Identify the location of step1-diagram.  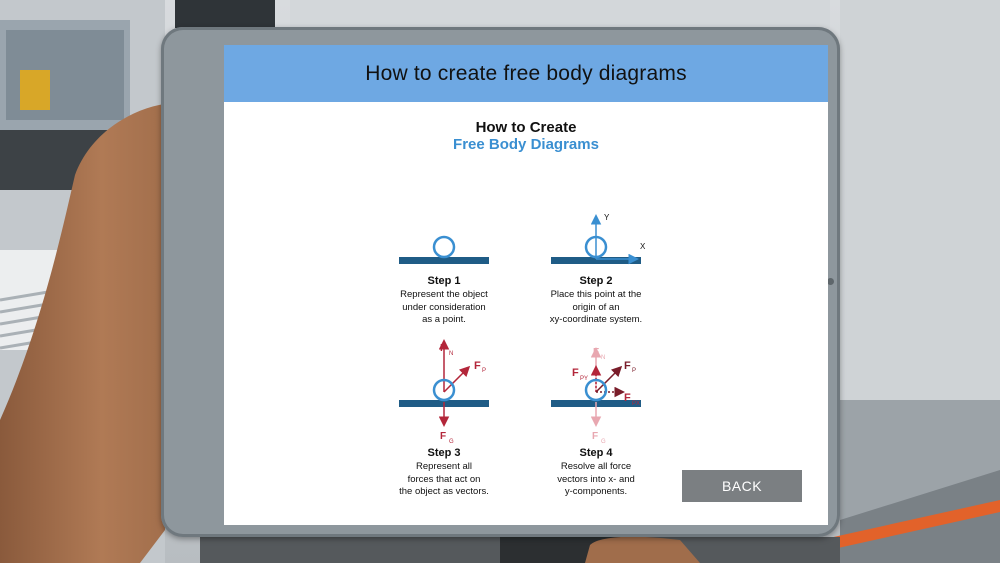
(444, 249).